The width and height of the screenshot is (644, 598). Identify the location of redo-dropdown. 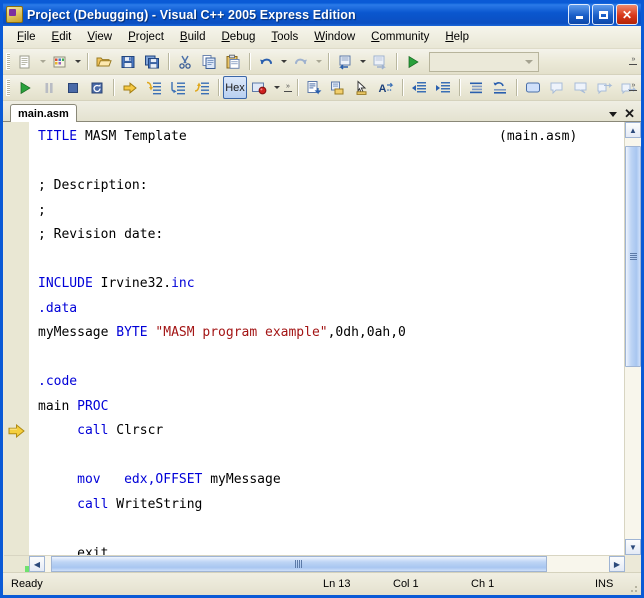
(318, 61).